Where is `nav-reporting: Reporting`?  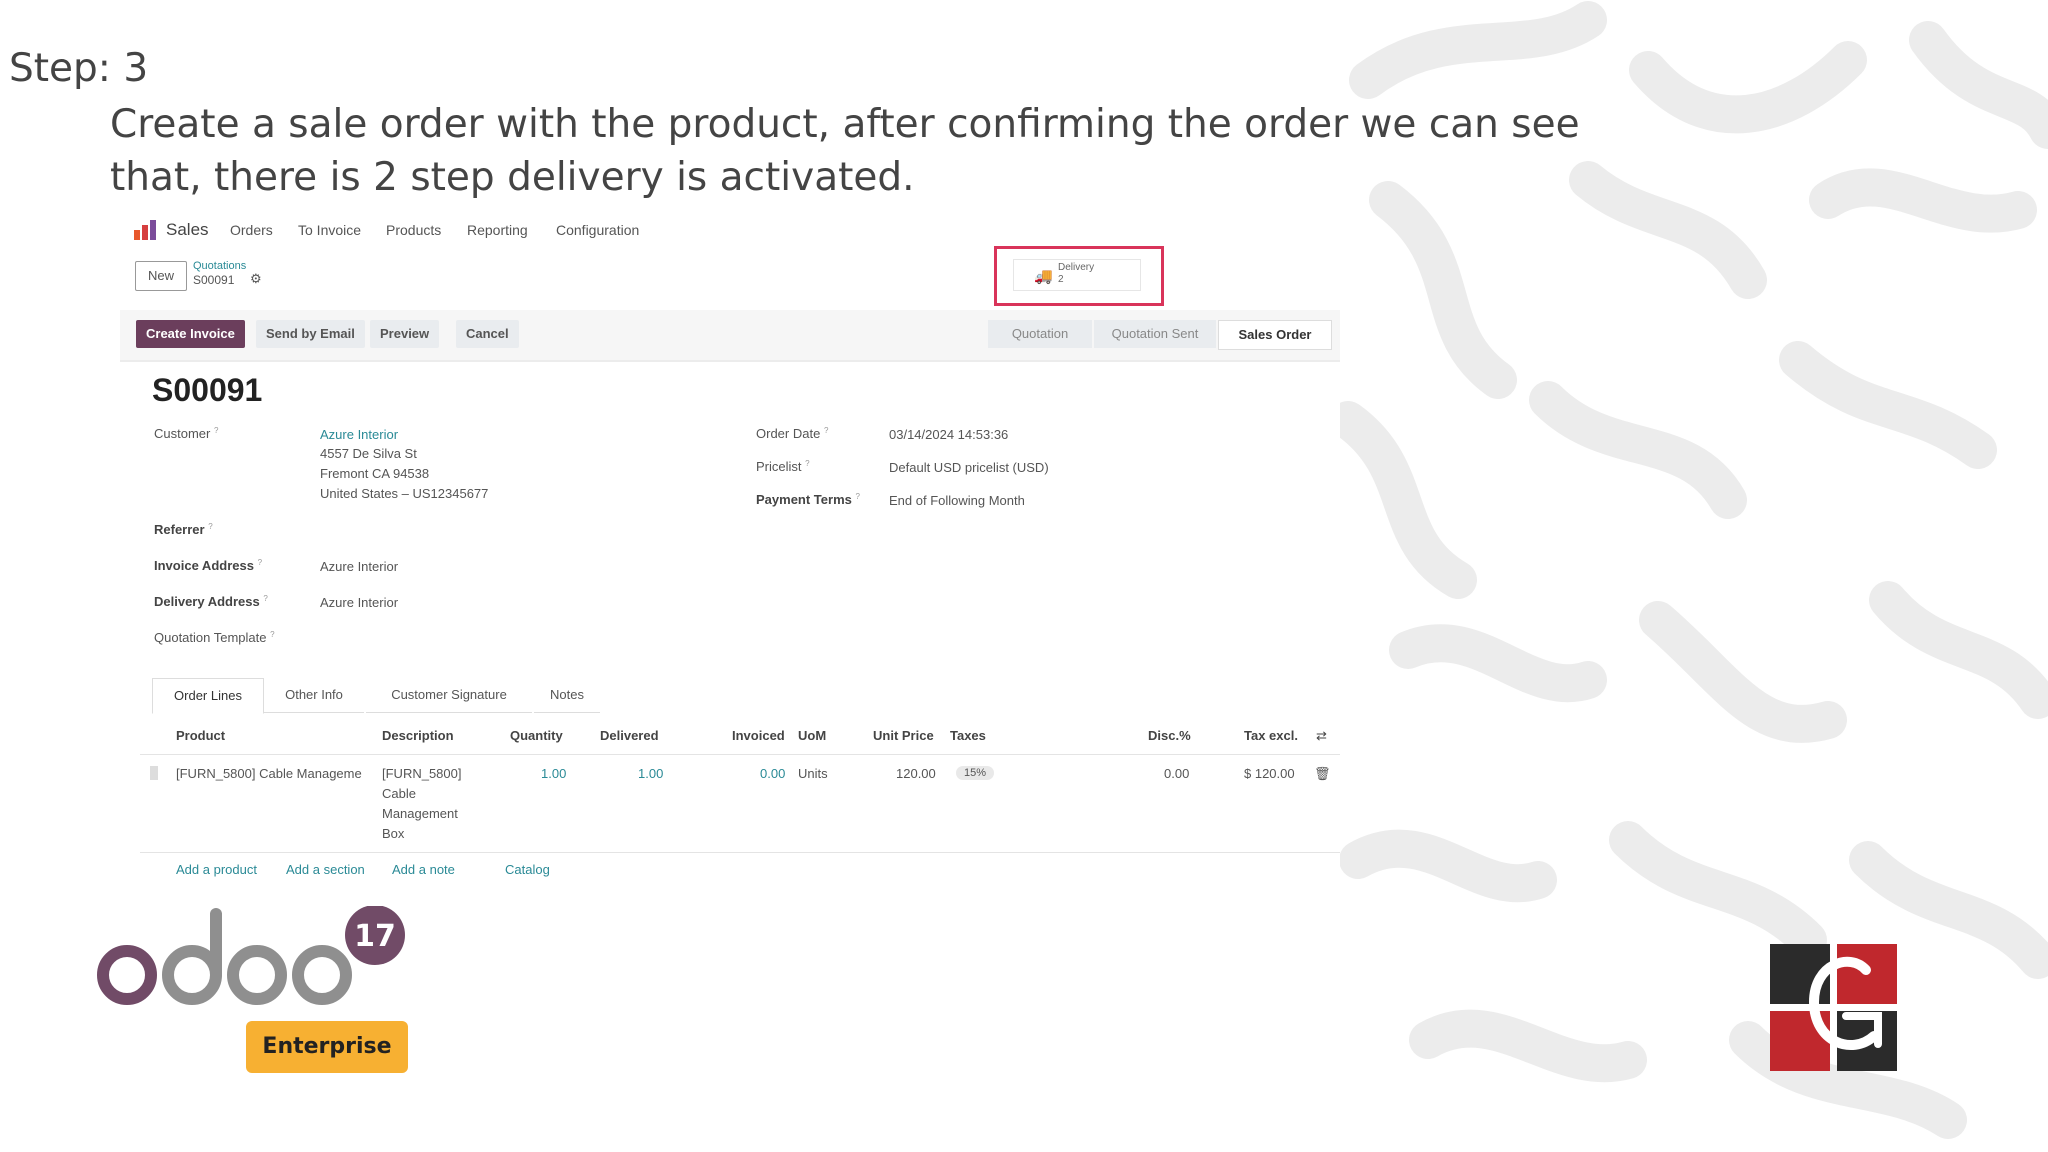 nav-reporting: Reporting is located at coordinates (497, 230).